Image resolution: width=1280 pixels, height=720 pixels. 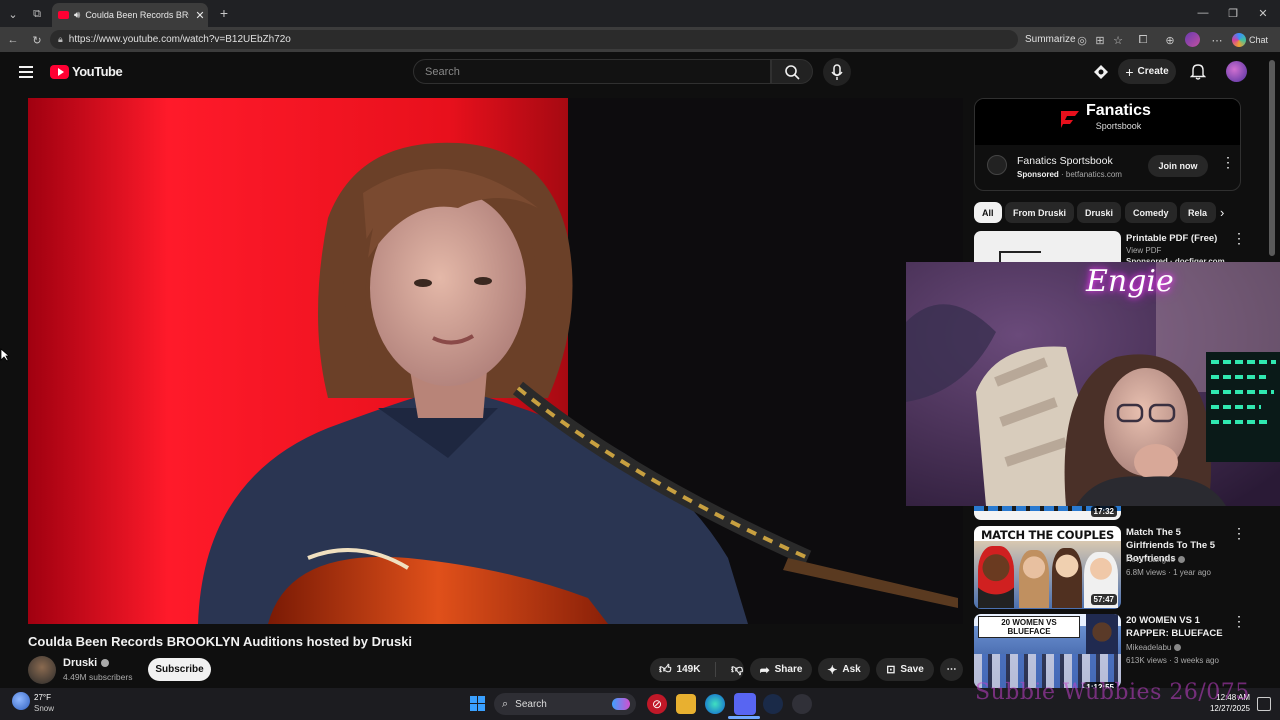 What do you see at coordinates (1070, 119) in the screenshot?
I see `fanatics-flag-icon` at bounding box center [1070, 119].